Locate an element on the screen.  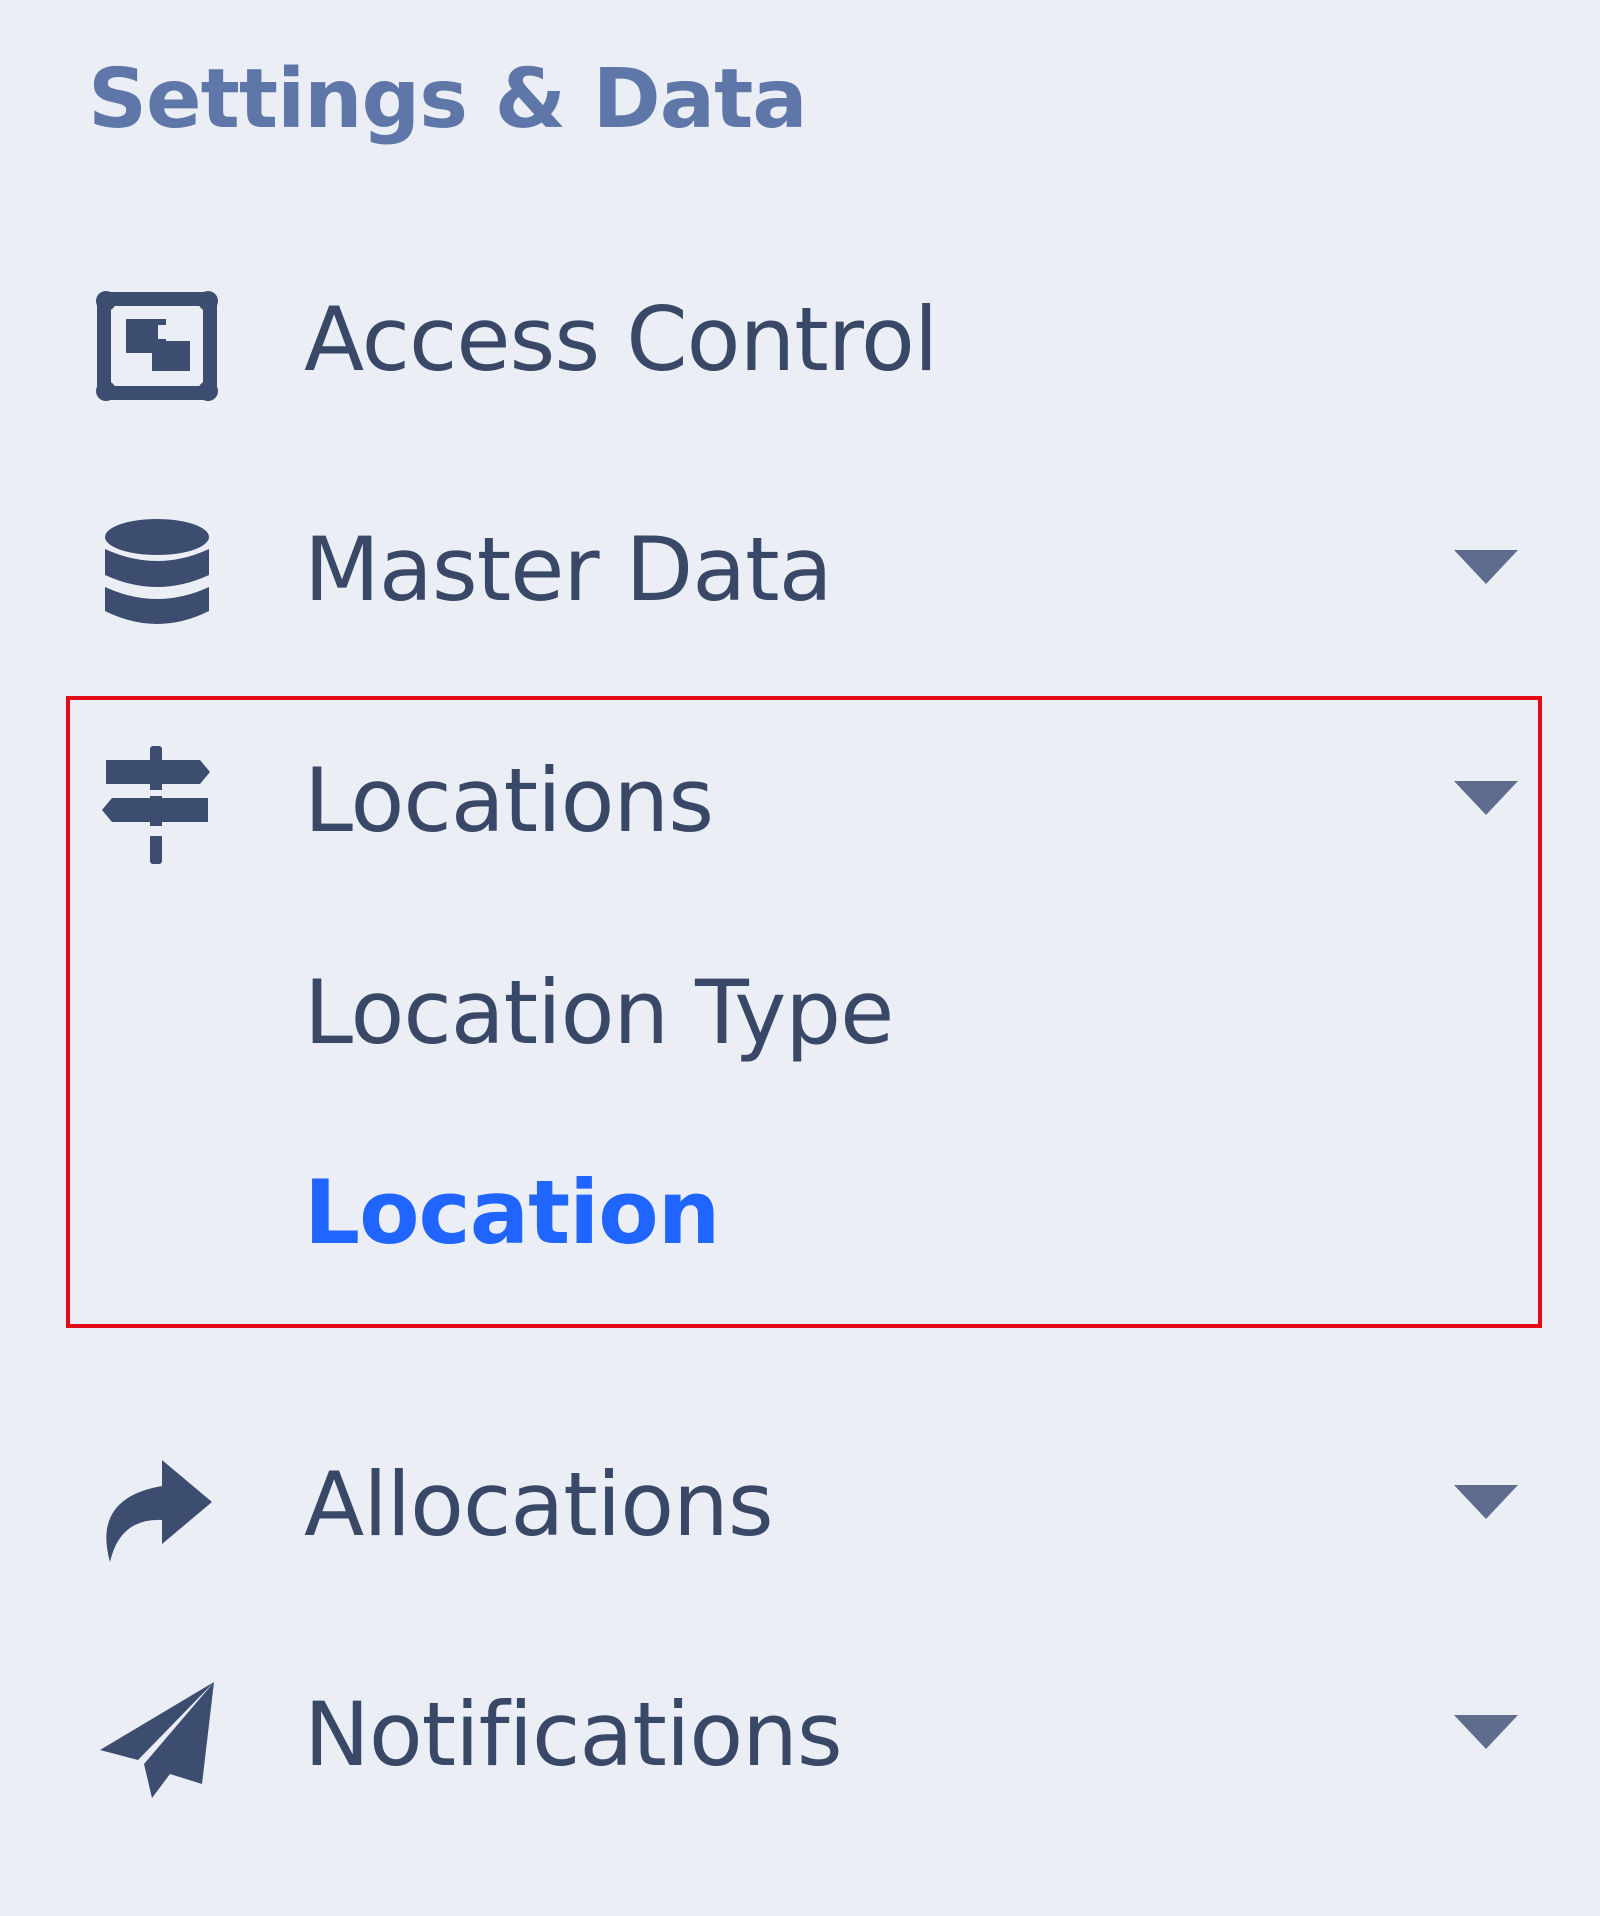
sidebar-item-locations: Locations is located at coordinates (810, 796).